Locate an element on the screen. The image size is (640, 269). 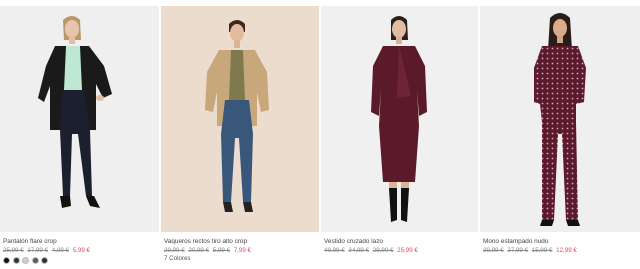
product-name: Vaqueros rectos tiro alto crop is located at coordinates (205, 241).